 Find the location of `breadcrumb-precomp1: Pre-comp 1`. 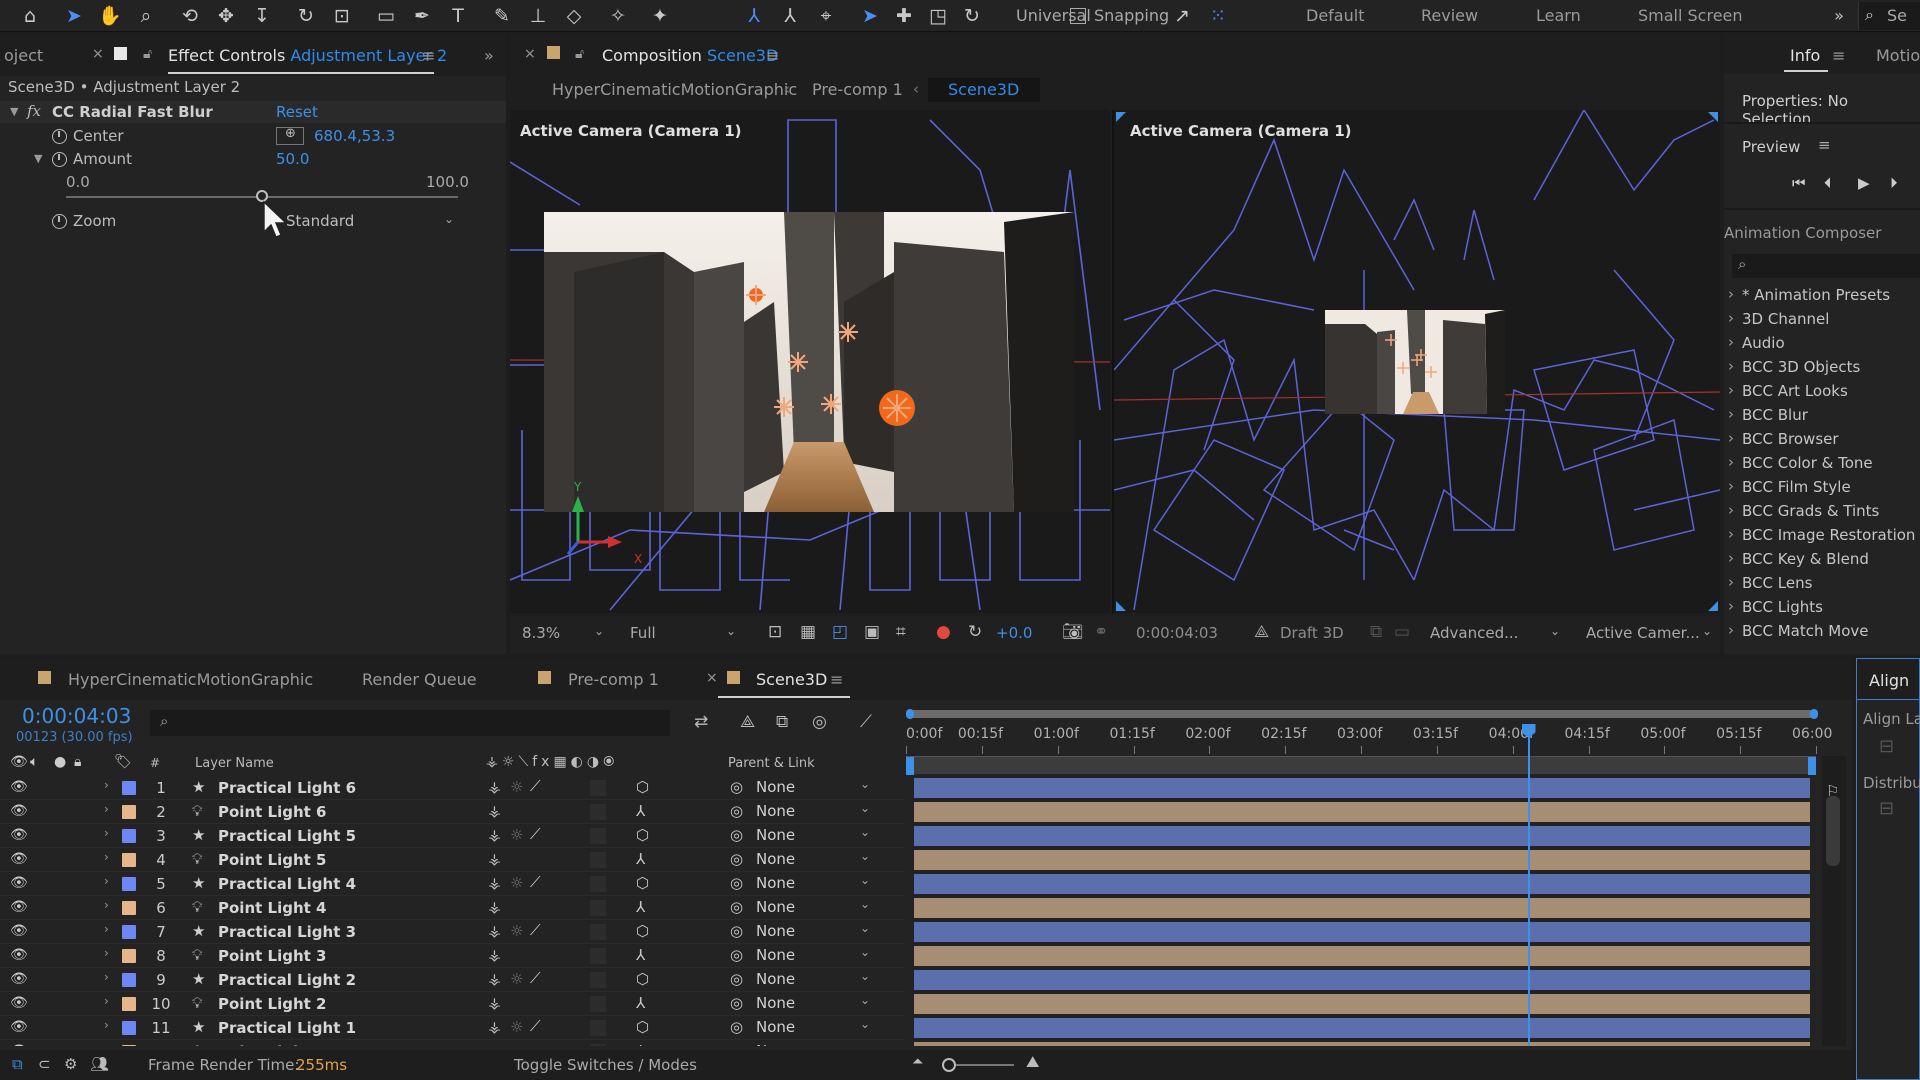

breadcrumb-precomp1: Pre-comp 1 is located at coordinates (857, 89).